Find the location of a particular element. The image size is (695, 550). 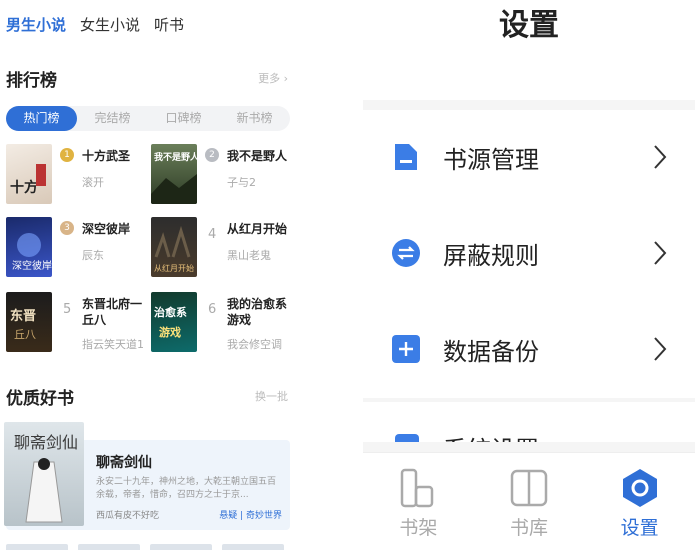

book-author: 子与2 is located at coordinates (241, 182).